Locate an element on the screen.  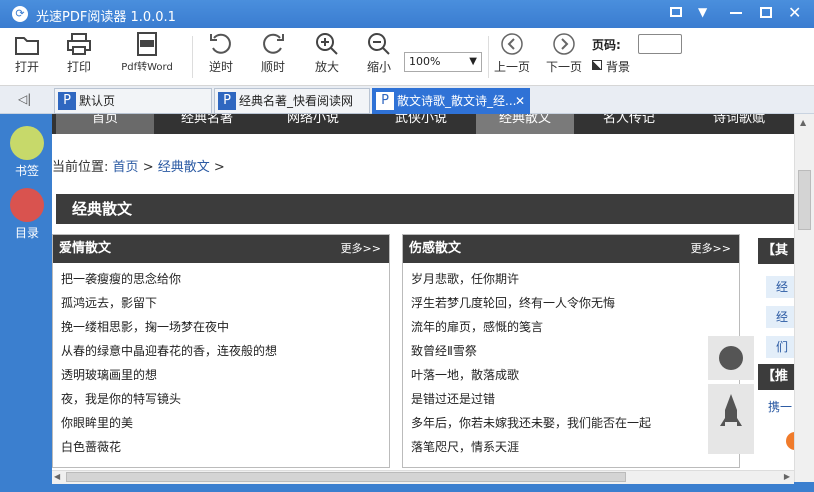
toolbar-divider is located at coordinates (192, 57).